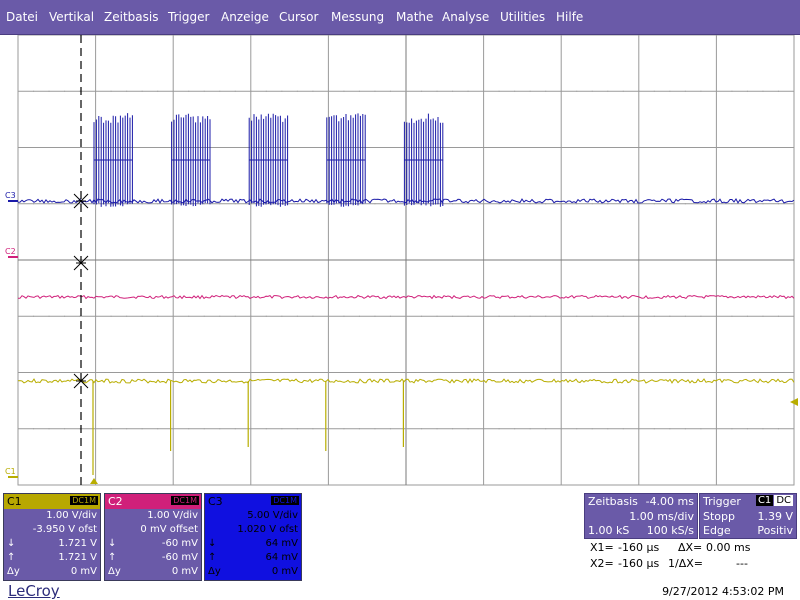 The width and height of the screenshot is (800, 600). I want to click on menu-item-vertikal: Vertikal, so click(71, 17).